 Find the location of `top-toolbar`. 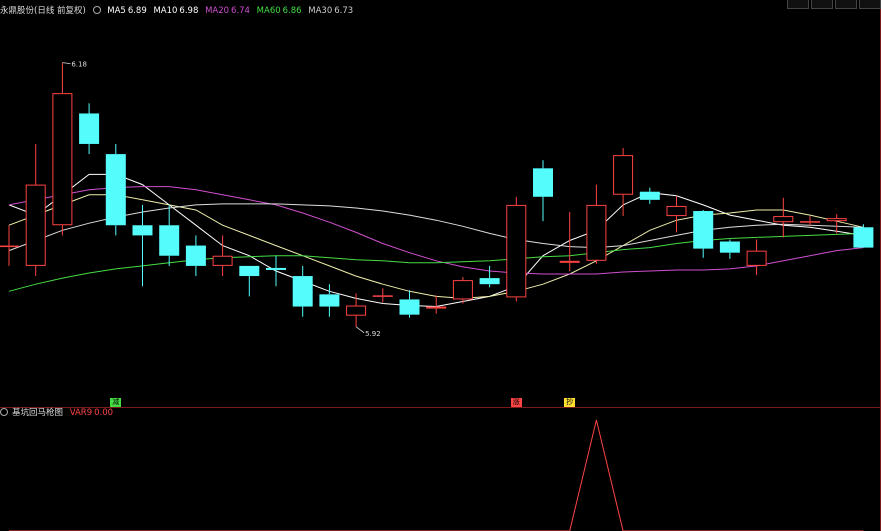

top-toolbar is located at coordinates (833, 4).